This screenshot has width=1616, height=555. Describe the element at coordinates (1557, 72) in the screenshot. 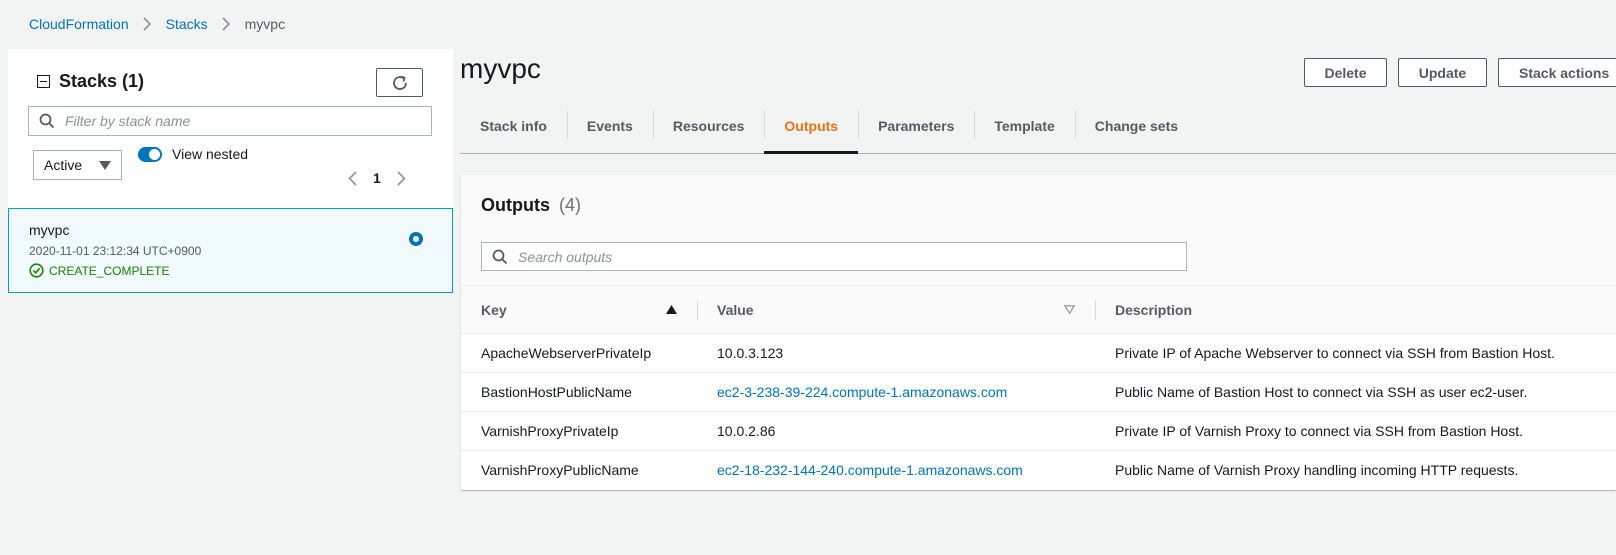

I see `stack-actions-button: Stack actions` at that location.